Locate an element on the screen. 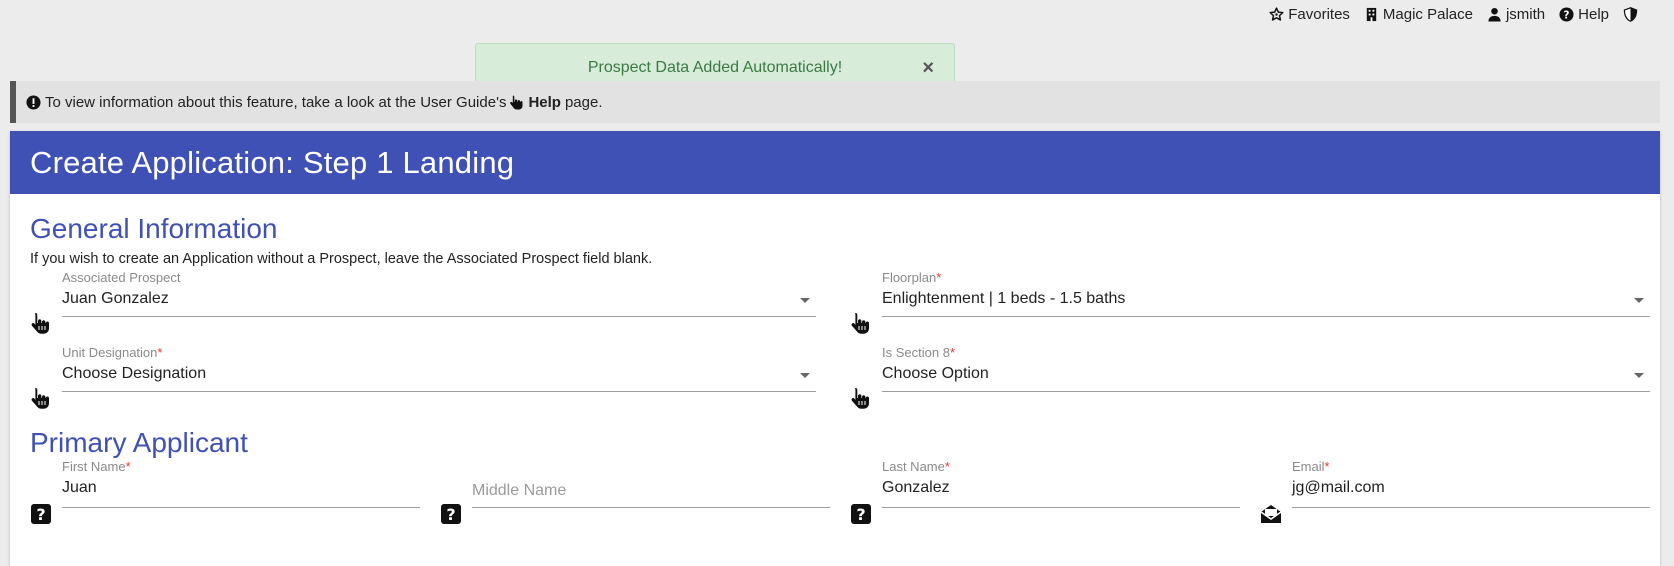 Image resolution: width=1674 pixels, height=566 pixels. property-label: Magic Palace is located at coordinates (1427, 14).